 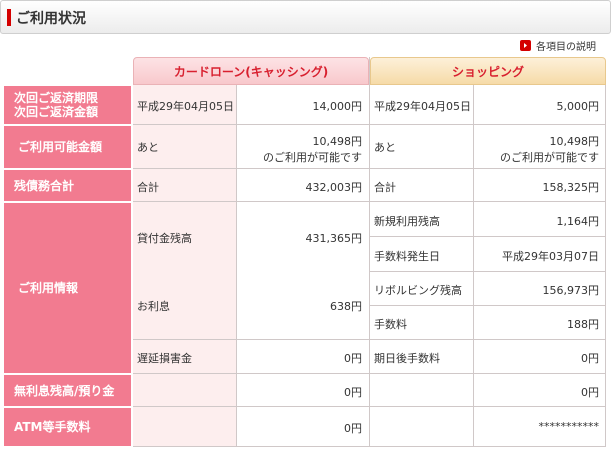 I want to click on row-label-due: 次回ご返済期限 次回ご返済金額, so click(x=67, y=105).